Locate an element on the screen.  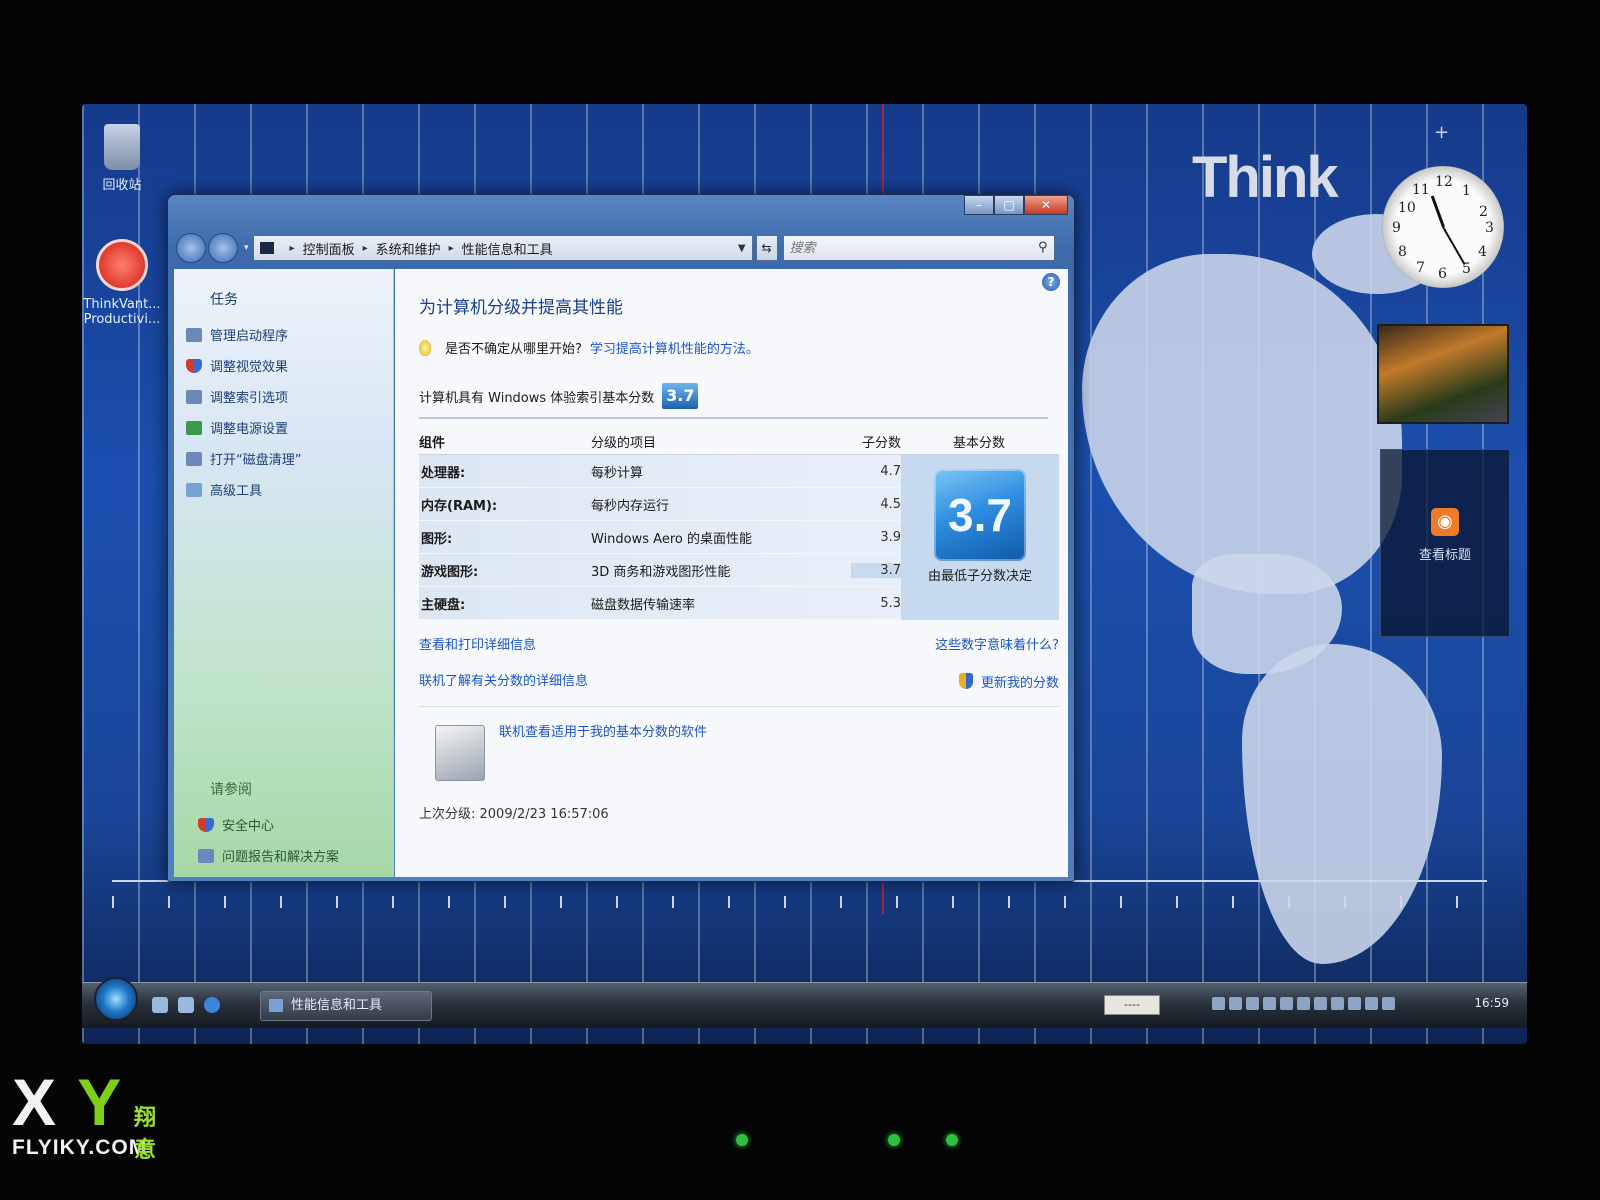
watermark-cn: 翔意 is located at coordinates (145, 1134).